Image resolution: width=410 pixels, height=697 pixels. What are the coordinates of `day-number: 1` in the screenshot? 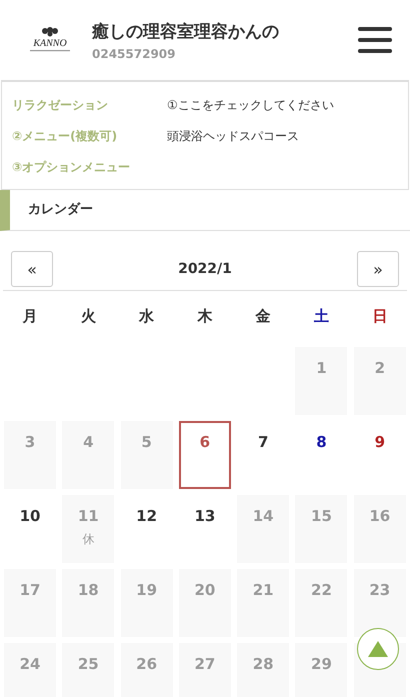 It's located at (321, 368).